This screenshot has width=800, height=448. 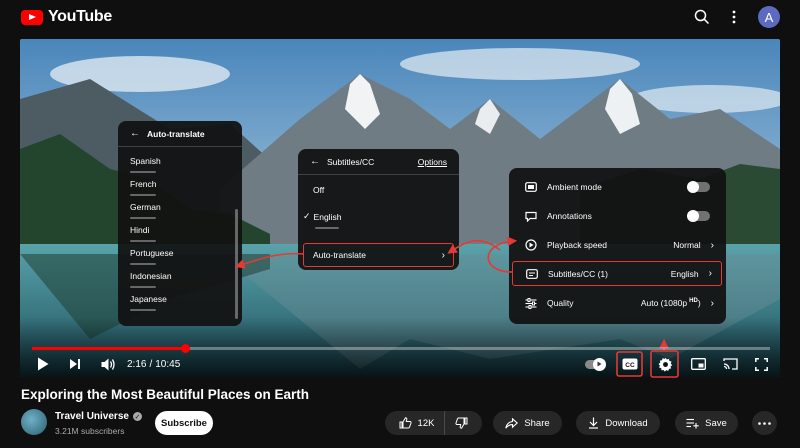 I want to click on subtitles-options-link: Options, so click(x=432, y=162).